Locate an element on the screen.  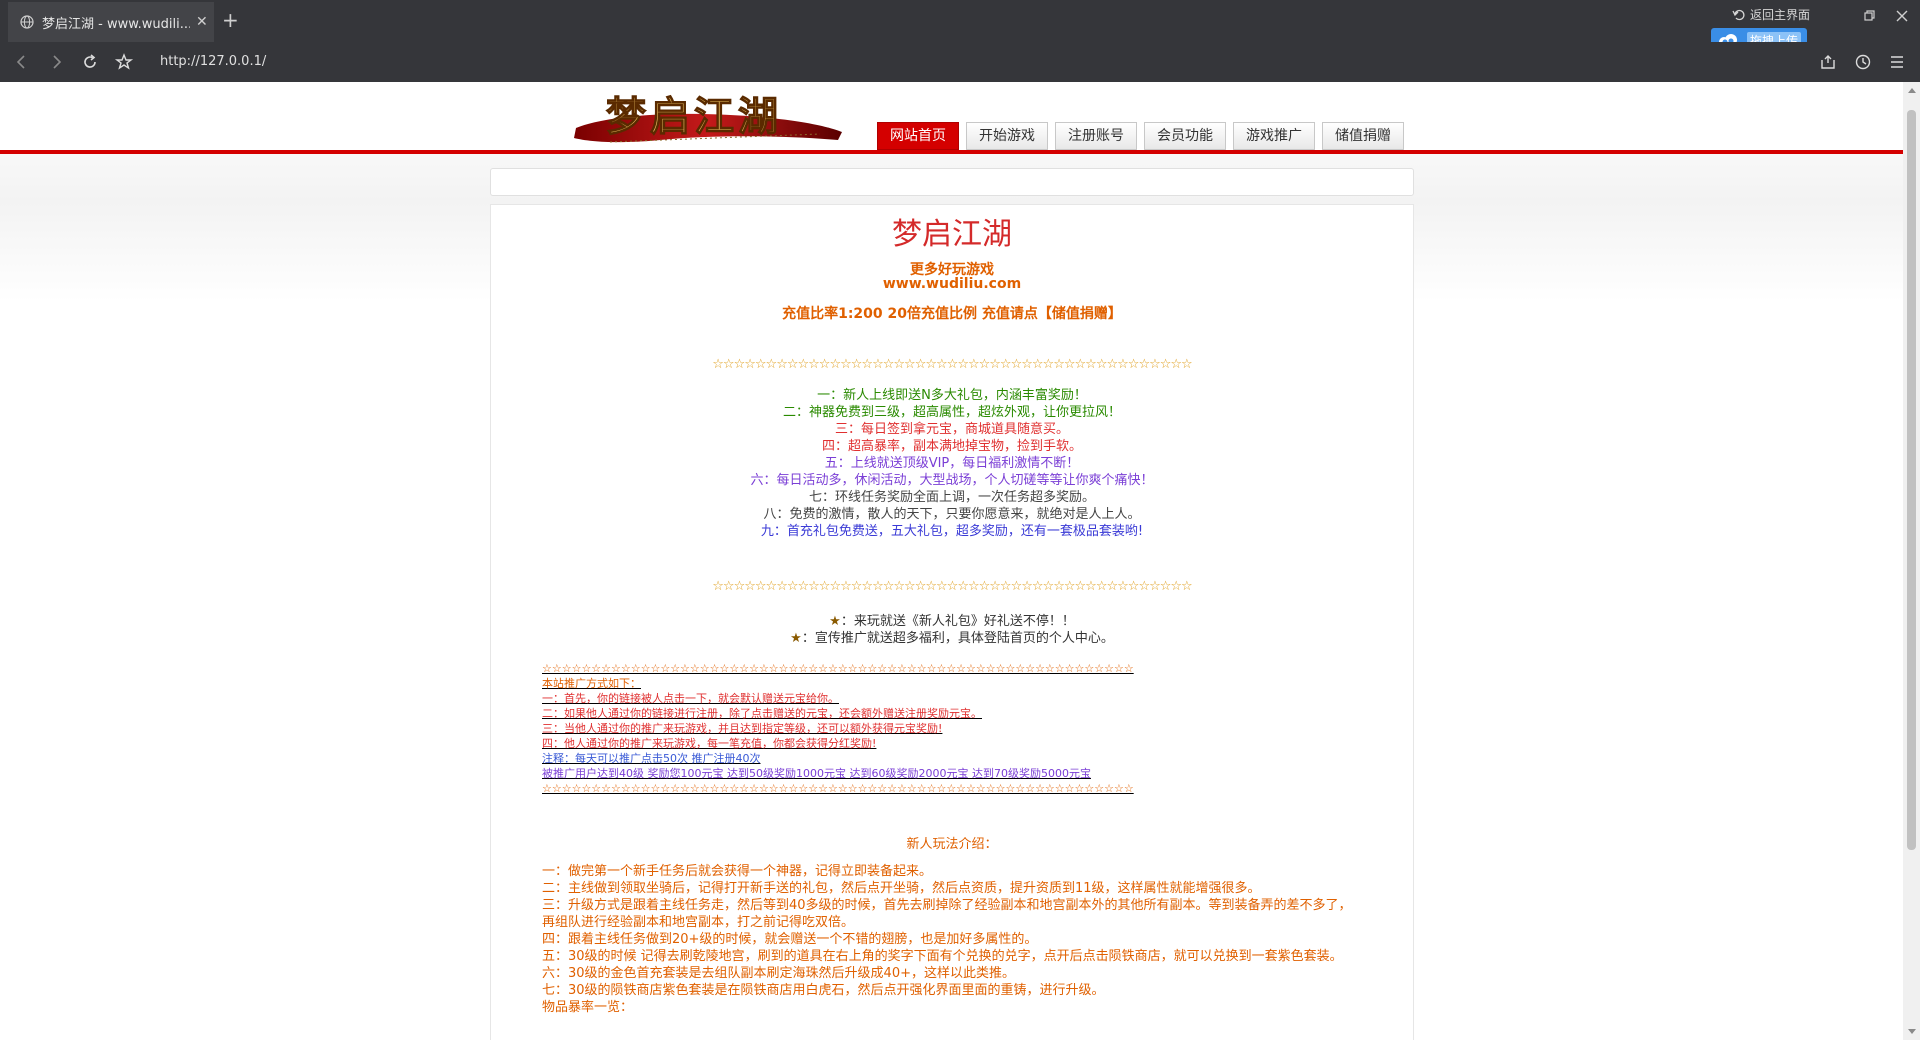
return-home-label: 返回主界面 is located at coordinates (1780, 15).